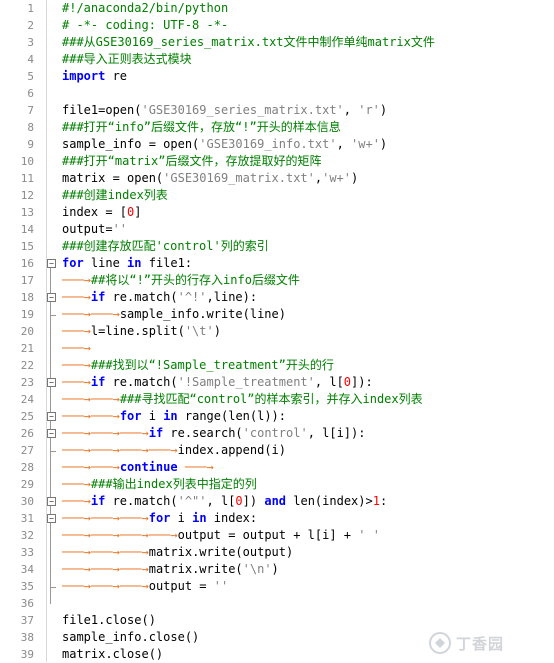 This screenshot has width=554, height=663. What do you see at coordinates (174, 416) in the screenshot?
I see `code-line: ───→───→for i in range(len(l)):` at bounding box center [174, 416].